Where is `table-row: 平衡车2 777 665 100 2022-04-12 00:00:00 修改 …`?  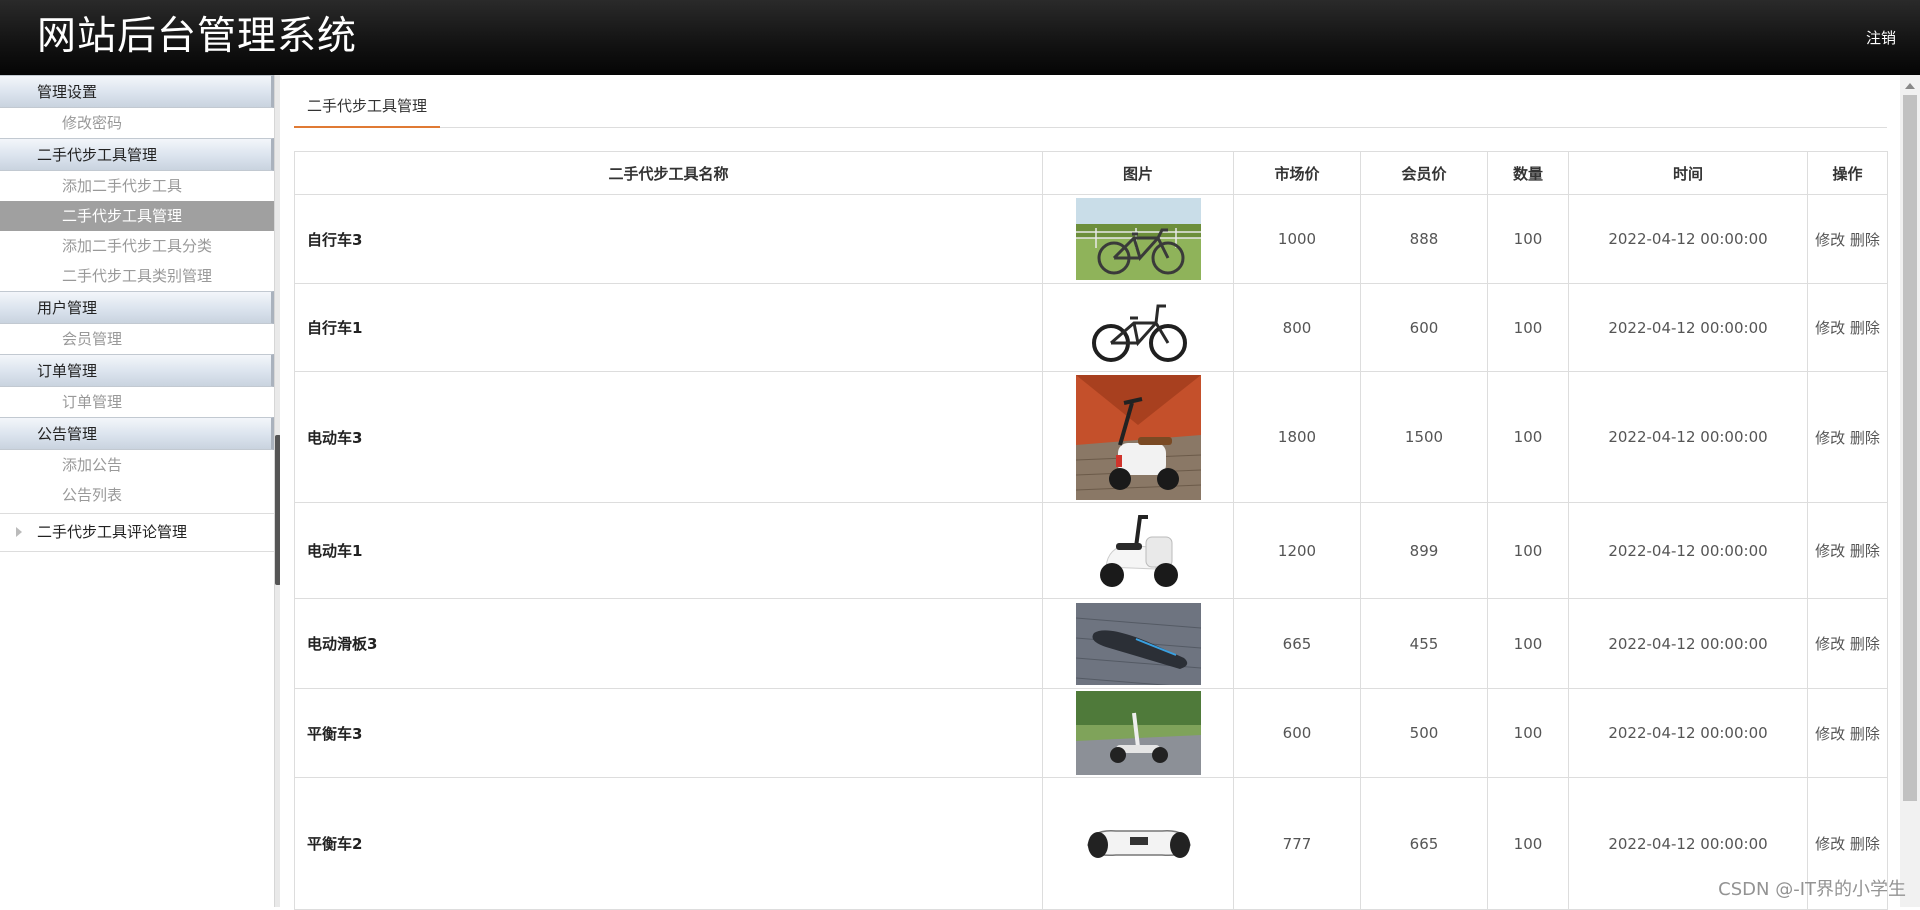
table-row: 平衡车2 777 665 100 2022-04-12 00:00:00 修改 … is located at coordinates (1091, 843).